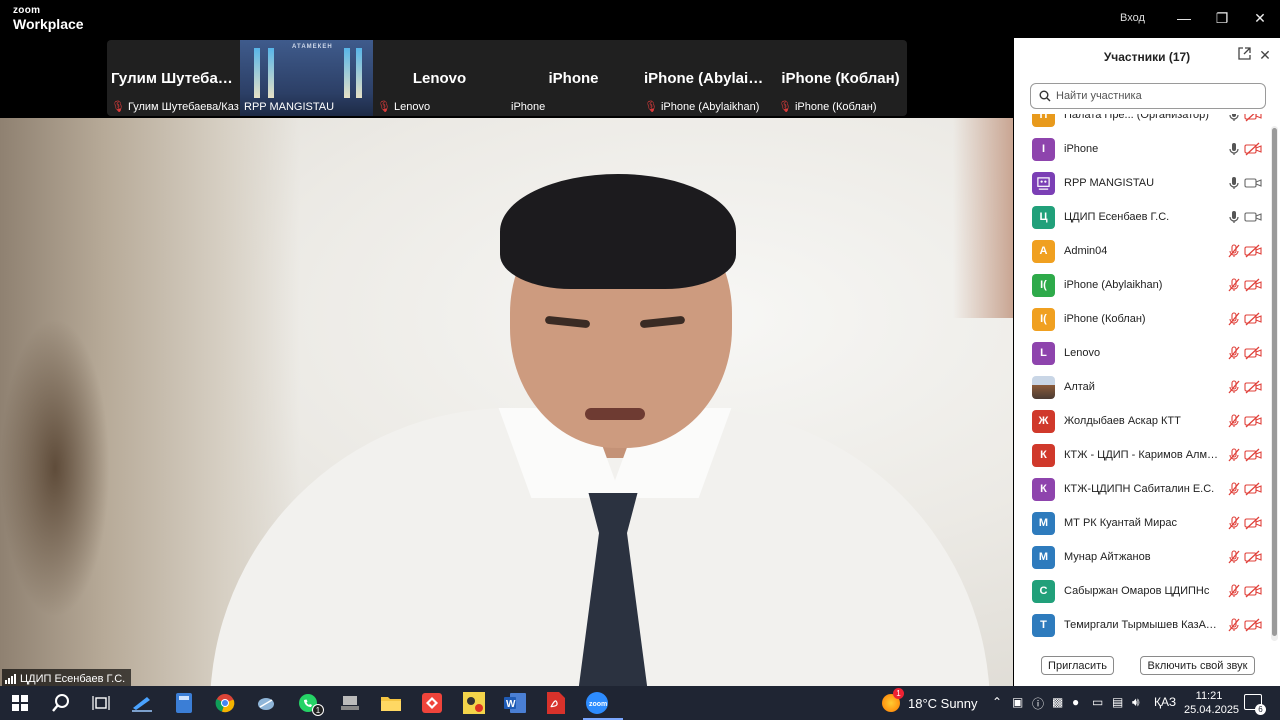 Image resolution: width=1280 pixels, height=720 pixels. I want to click on tray-camera-icon: ▩, so click(1057, 702).